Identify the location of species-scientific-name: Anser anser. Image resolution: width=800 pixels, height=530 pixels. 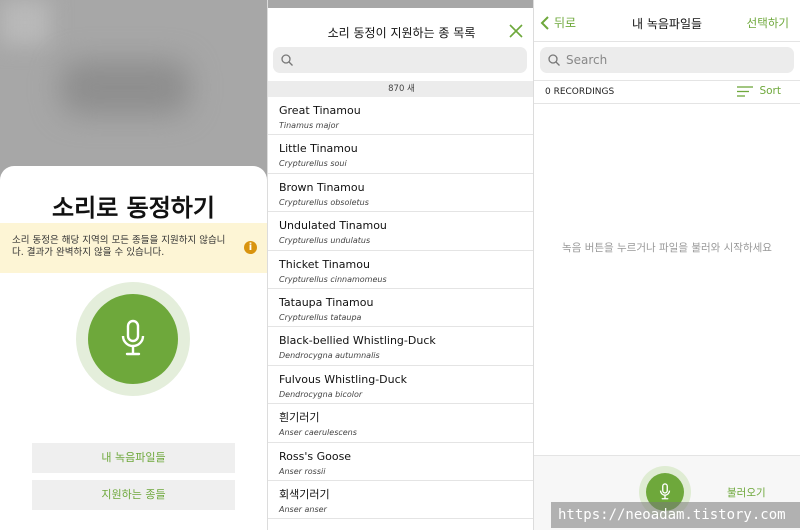
(303, 509).